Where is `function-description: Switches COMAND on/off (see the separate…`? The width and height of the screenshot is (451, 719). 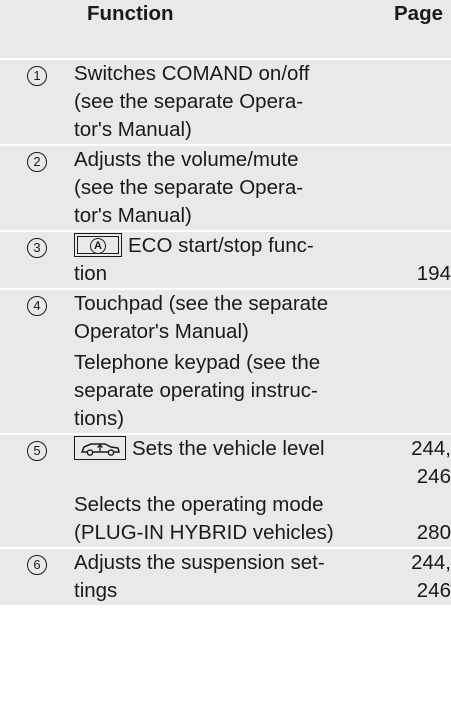
function-description: Switches COMAND on/off (see the separate… is located at coordinates (226, 101).